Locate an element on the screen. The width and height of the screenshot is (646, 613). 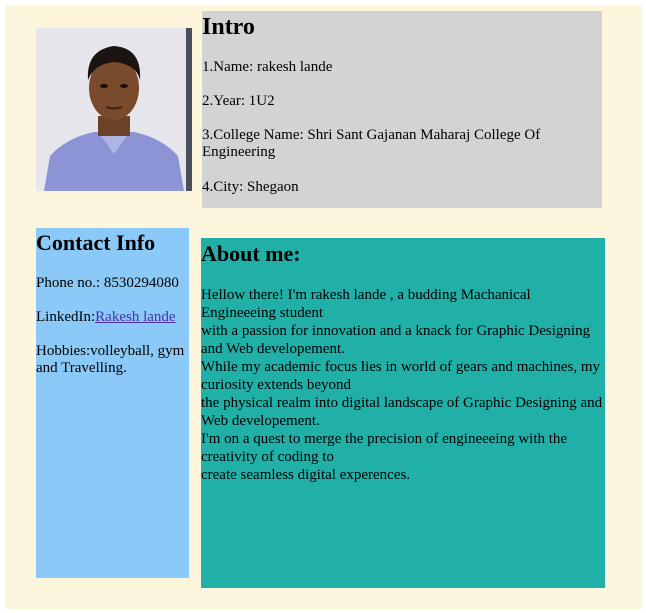
intro-title: Intro is located at coordinates (228, 27).